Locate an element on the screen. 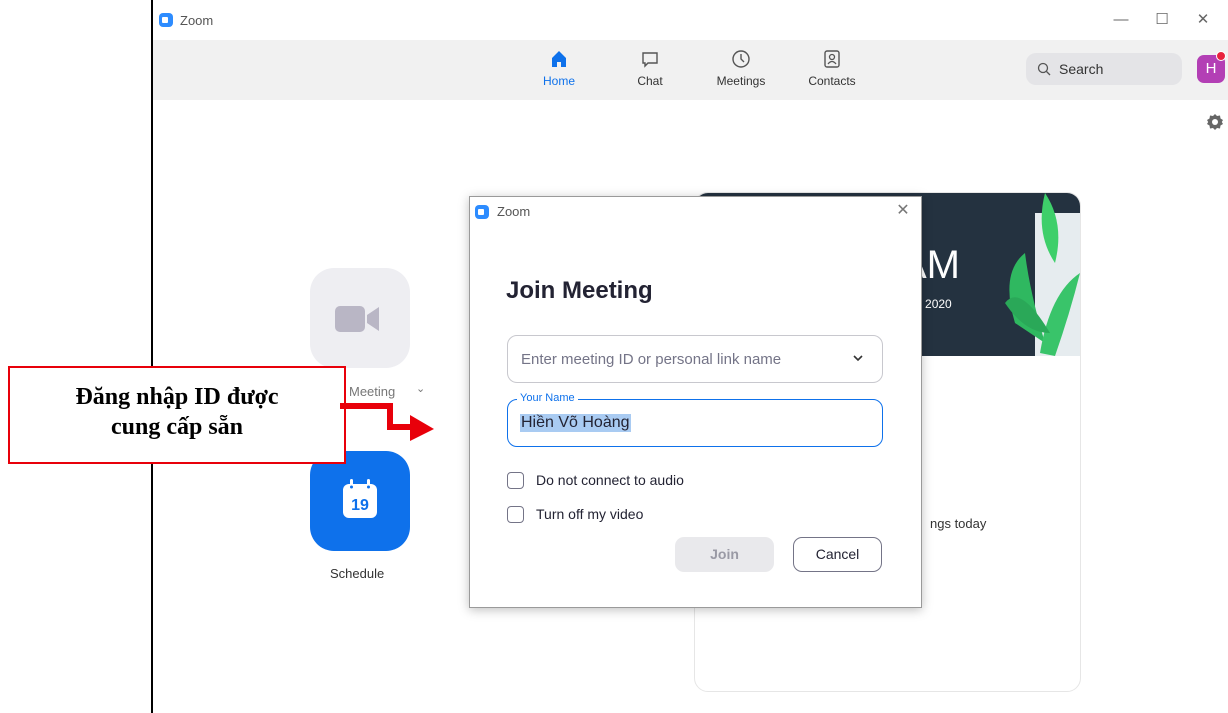 This screenshot has width=1228, height=713. tab-chat-label: Chat is located at coordinates (650, 81).